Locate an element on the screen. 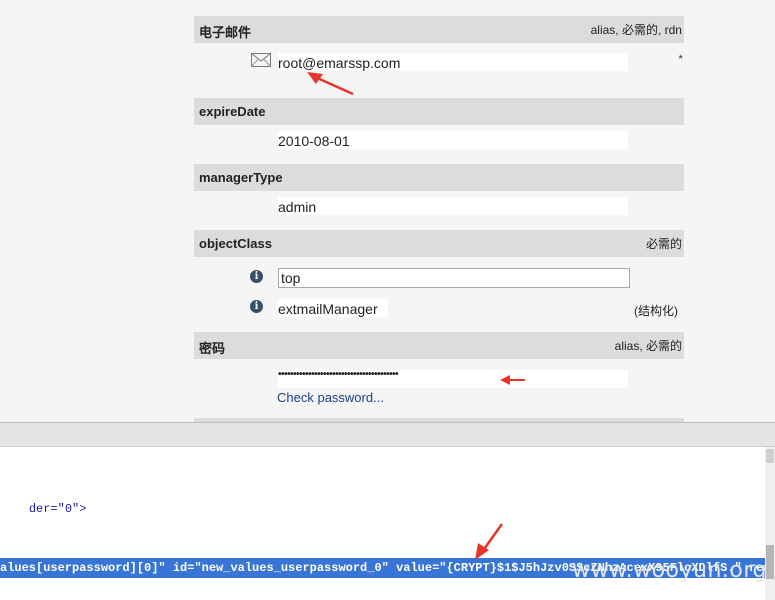 This screenshot has width=775, height=600. attr-header-expiredate: expireDate is located at coordinates (439, 111).